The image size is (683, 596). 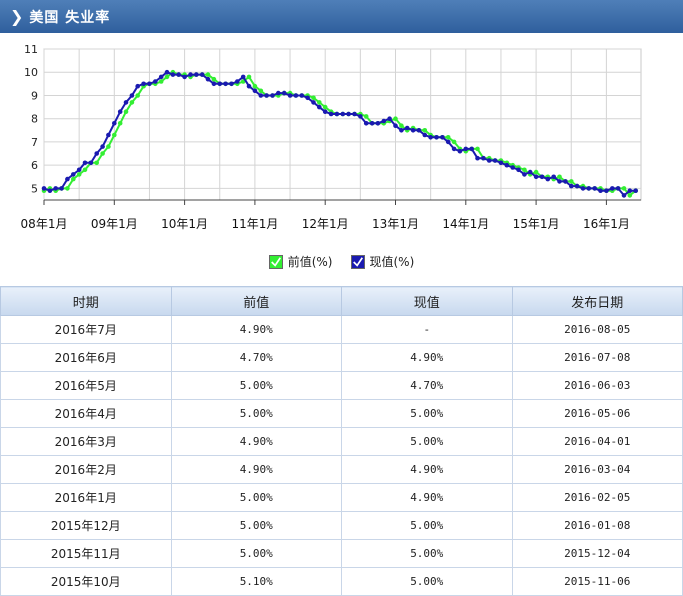 I want to click on table-row: 2015年12月 5.00% 5.00% 2016-01-08, so click(x=341, y=525).